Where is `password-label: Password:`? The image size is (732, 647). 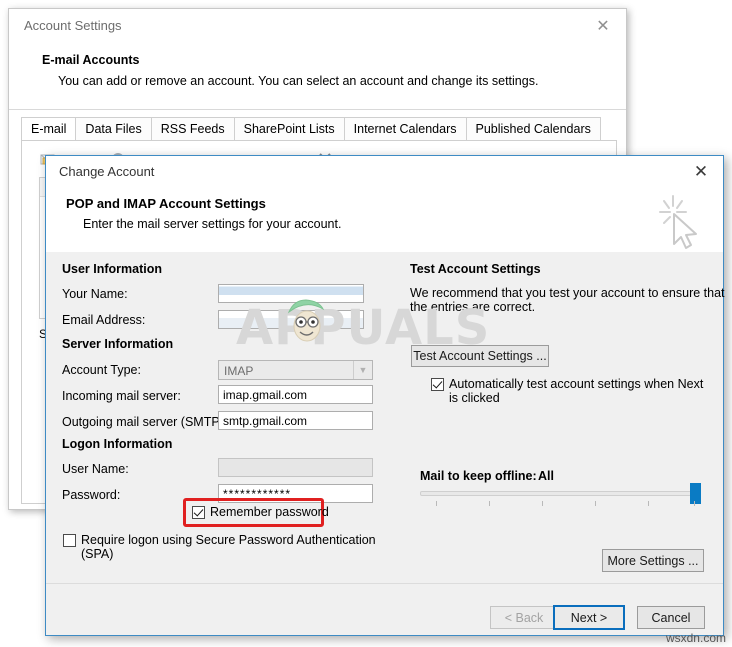 password-label: Password: is located at coordinates (91, 495).